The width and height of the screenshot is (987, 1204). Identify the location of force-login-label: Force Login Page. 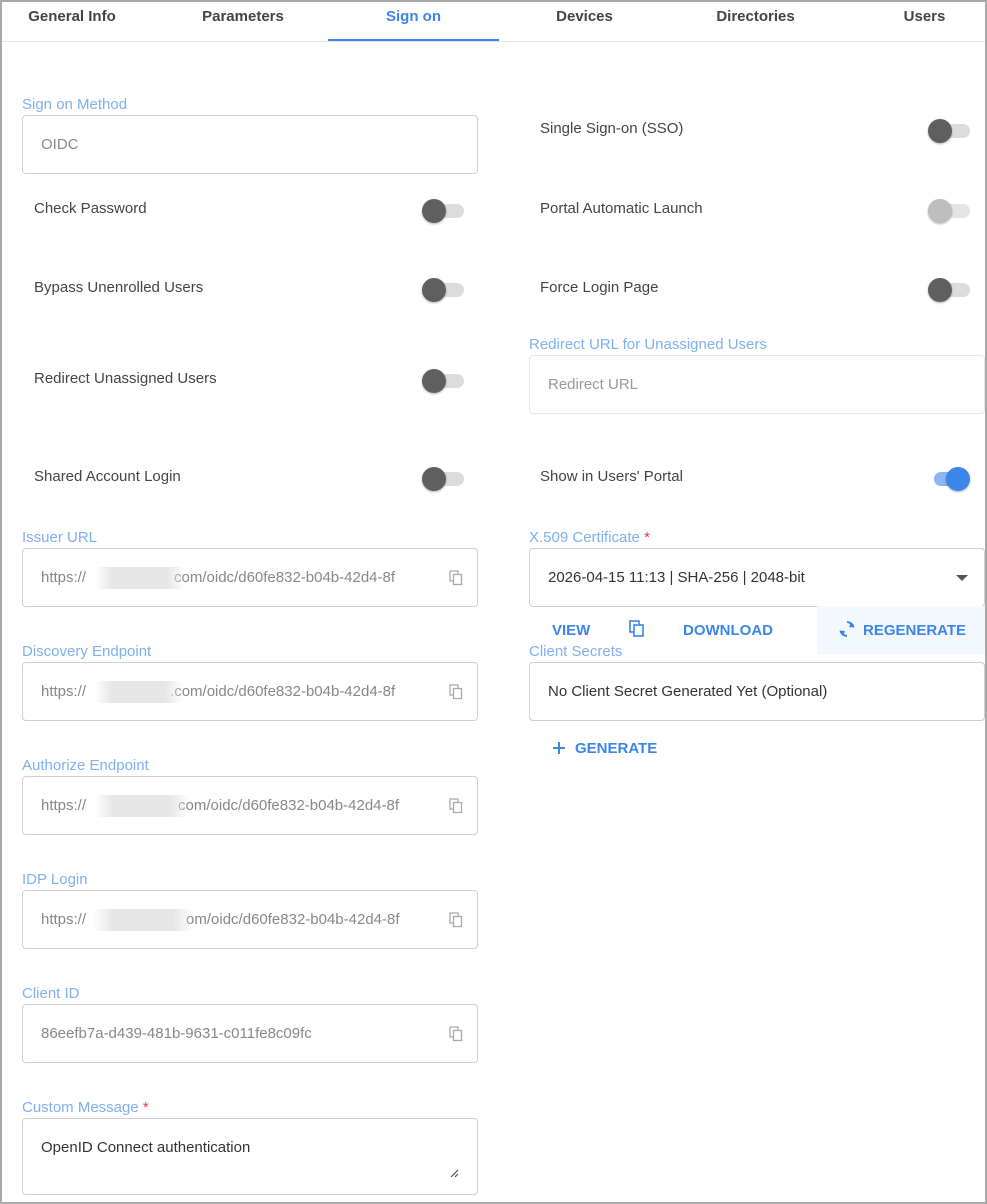
(599, 287).